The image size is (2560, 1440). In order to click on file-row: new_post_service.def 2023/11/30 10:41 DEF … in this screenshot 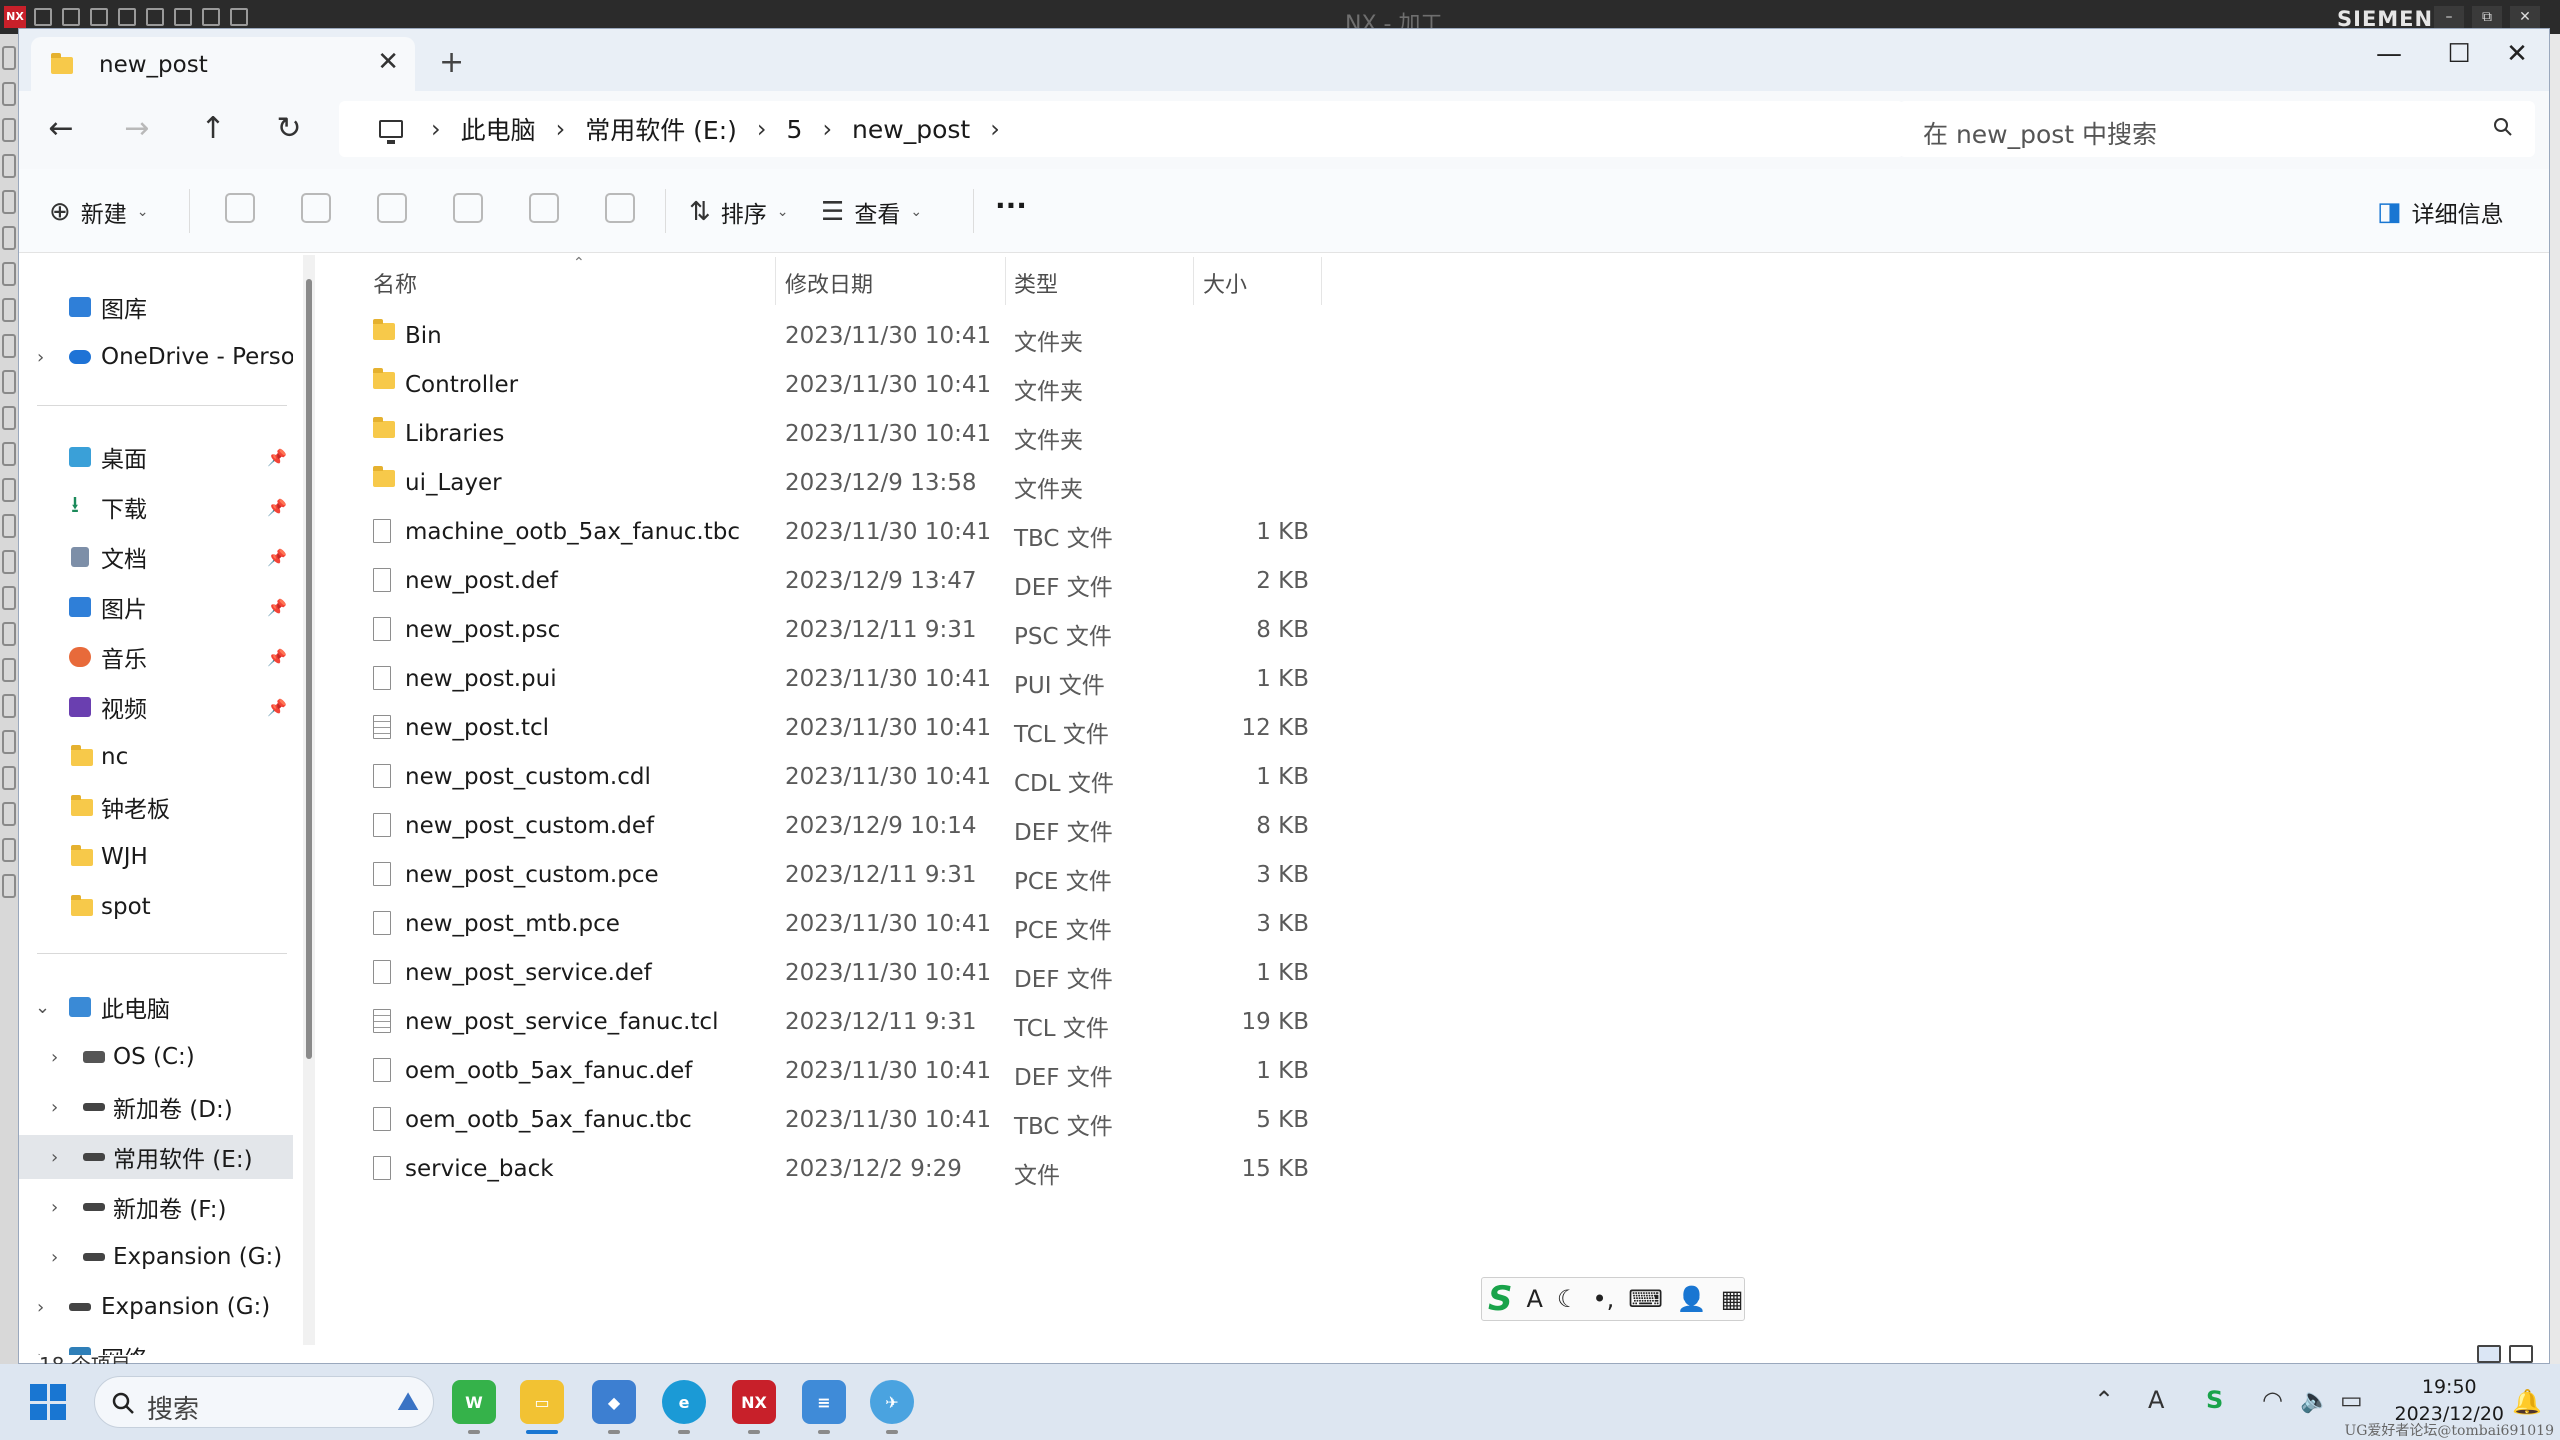, I will do `click(825, 972)`.